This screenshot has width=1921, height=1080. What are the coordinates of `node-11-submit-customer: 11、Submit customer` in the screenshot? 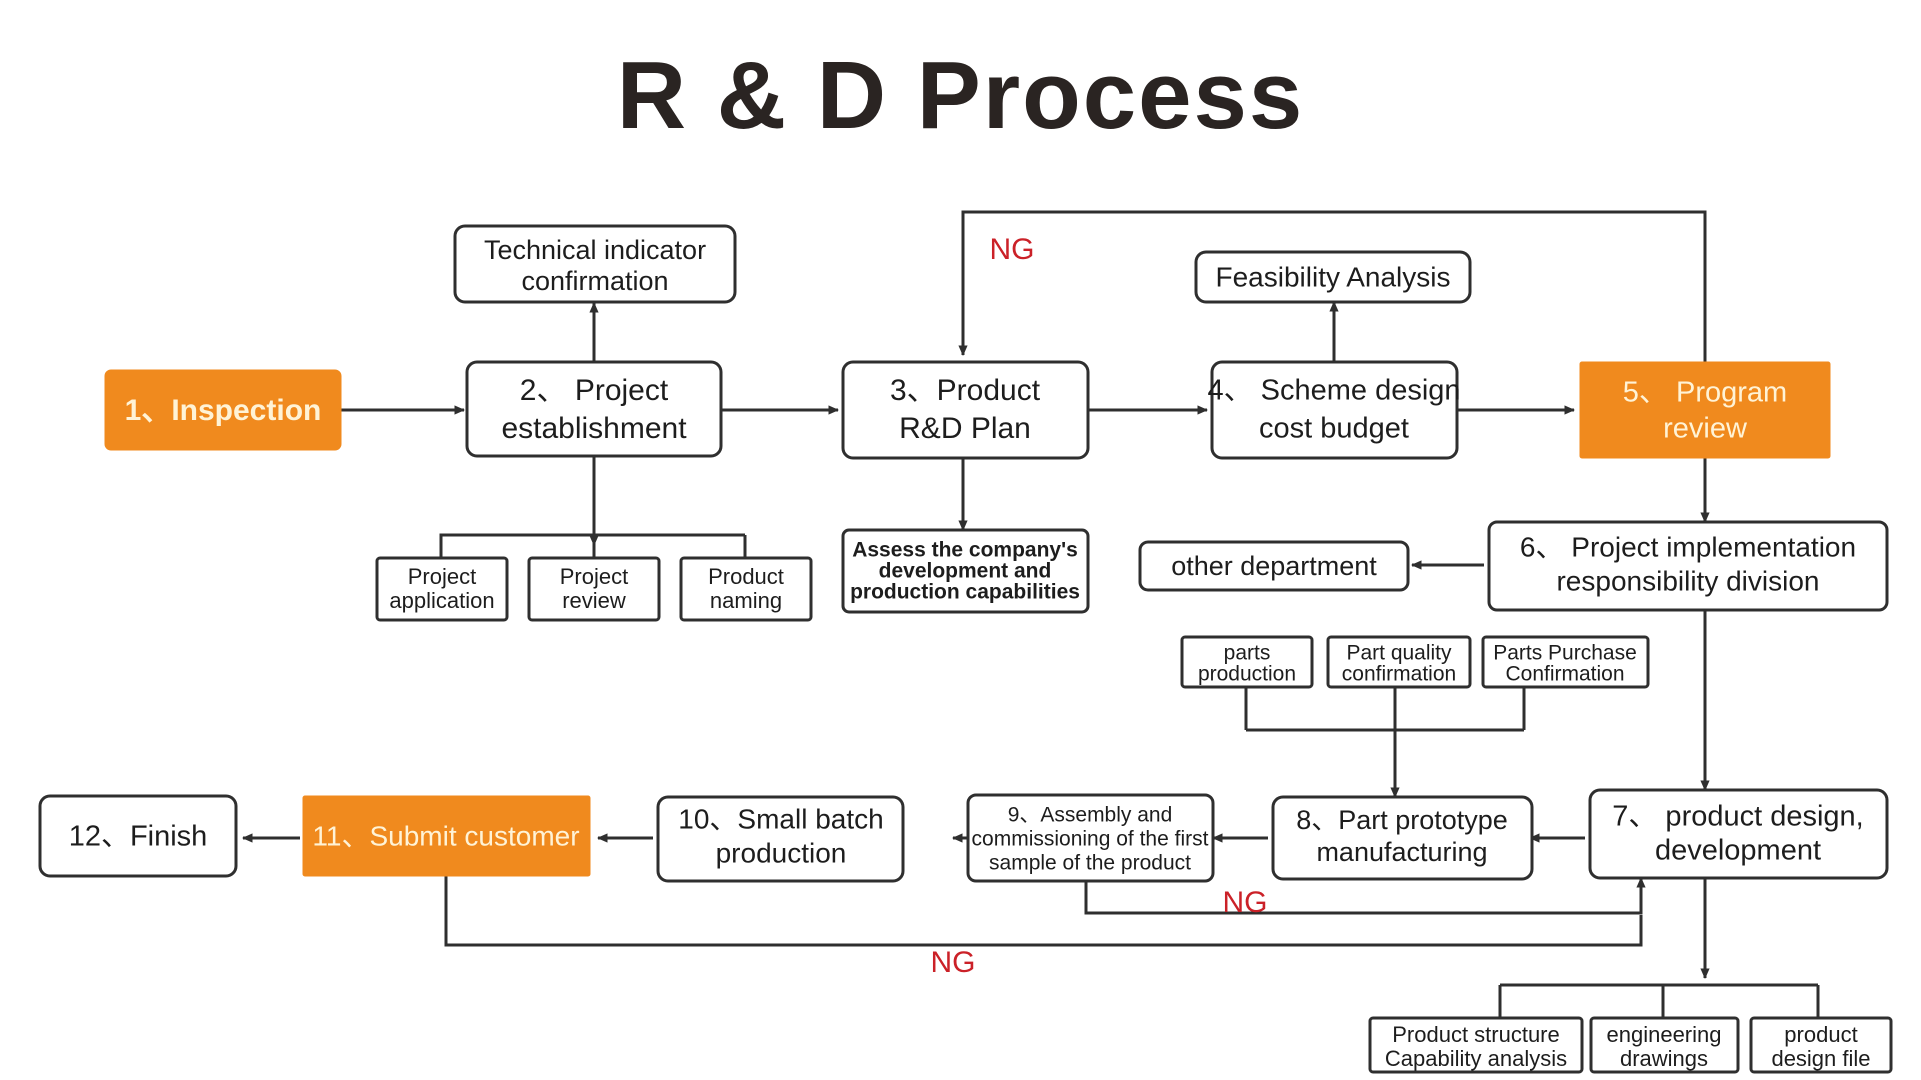 It's located at (446, 836).